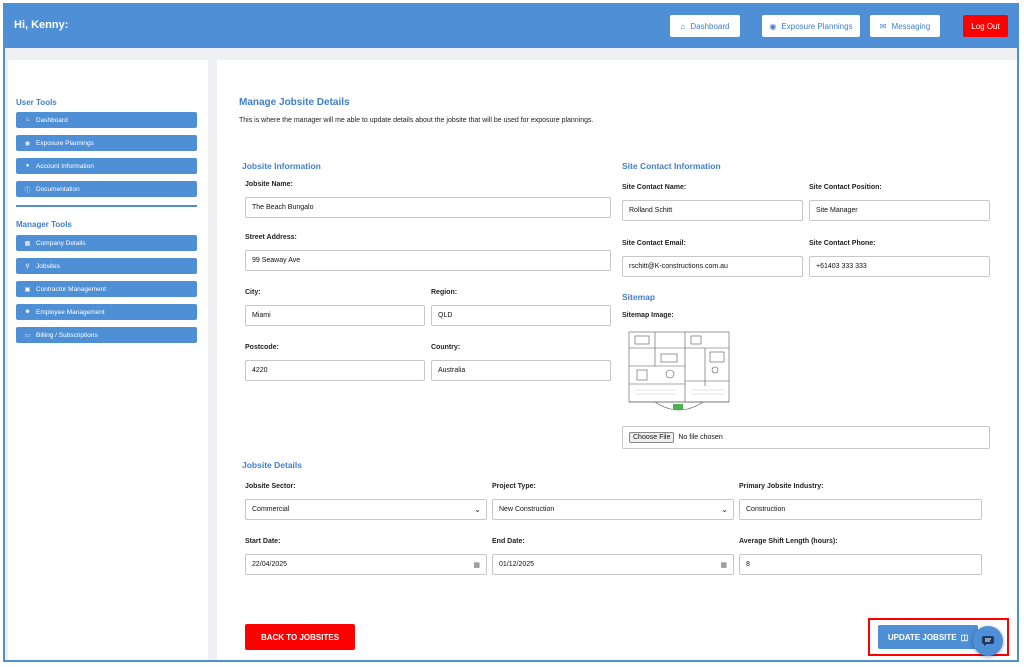  I want to click on user-tools-heading: User Tools, so click(36, 102).